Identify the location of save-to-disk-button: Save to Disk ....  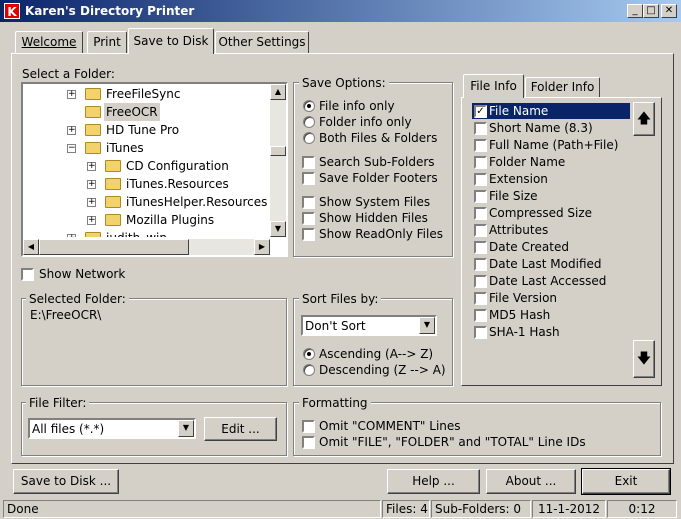
(66, 481).